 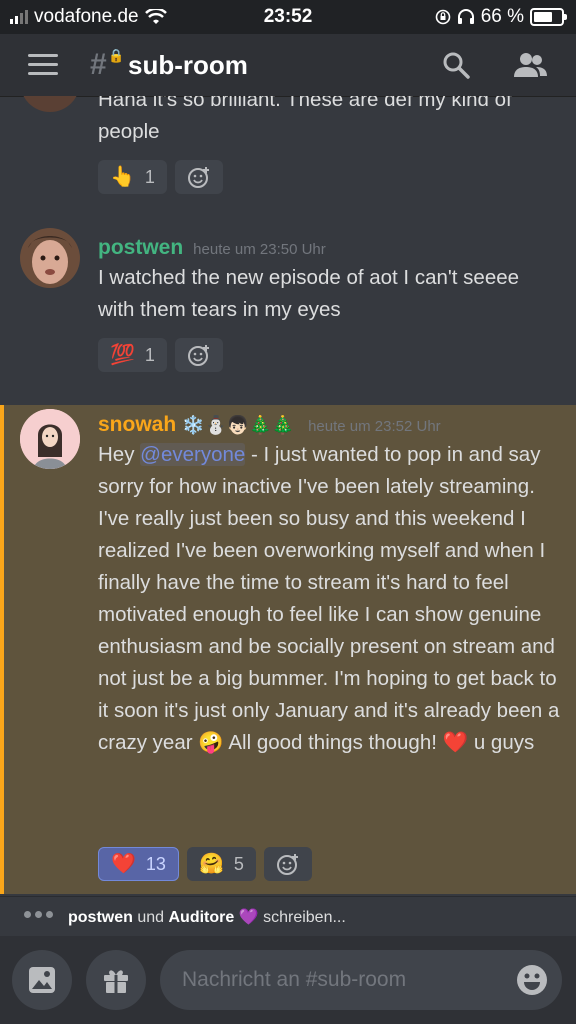 I want to click on reaction-button: 👆 1, so click(x=132, y=177).